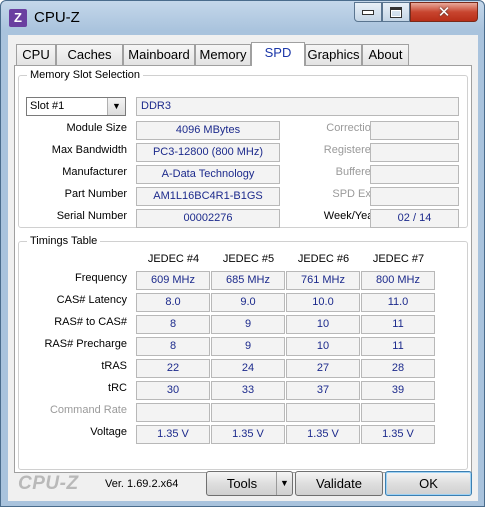 The height and width of the screenshot is (507, 485). What do you see at coordinates (173, 280) in the screenshot?
I see `timing-cell: 609 MHz` at bounding box center [173, 280].